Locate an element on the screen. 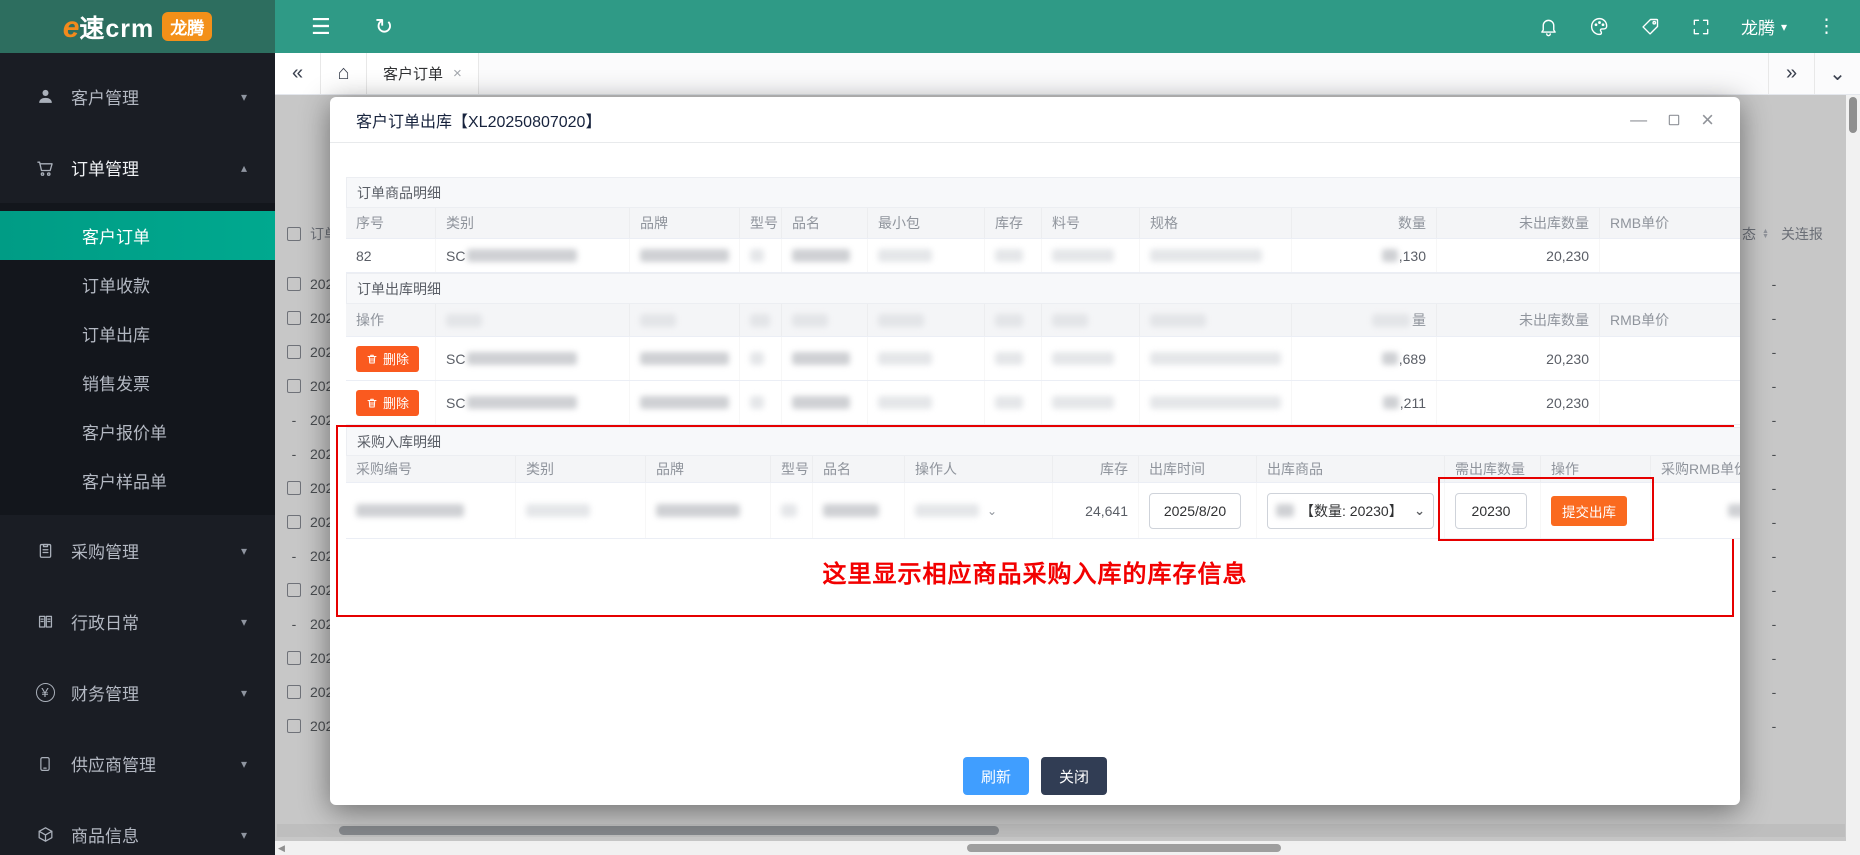 Image resolution: width=1860 pixels, height=855 pixels. sidebar-item-customer-mgmt: 客户管理 ▾ is located at coordinates (137, 96).